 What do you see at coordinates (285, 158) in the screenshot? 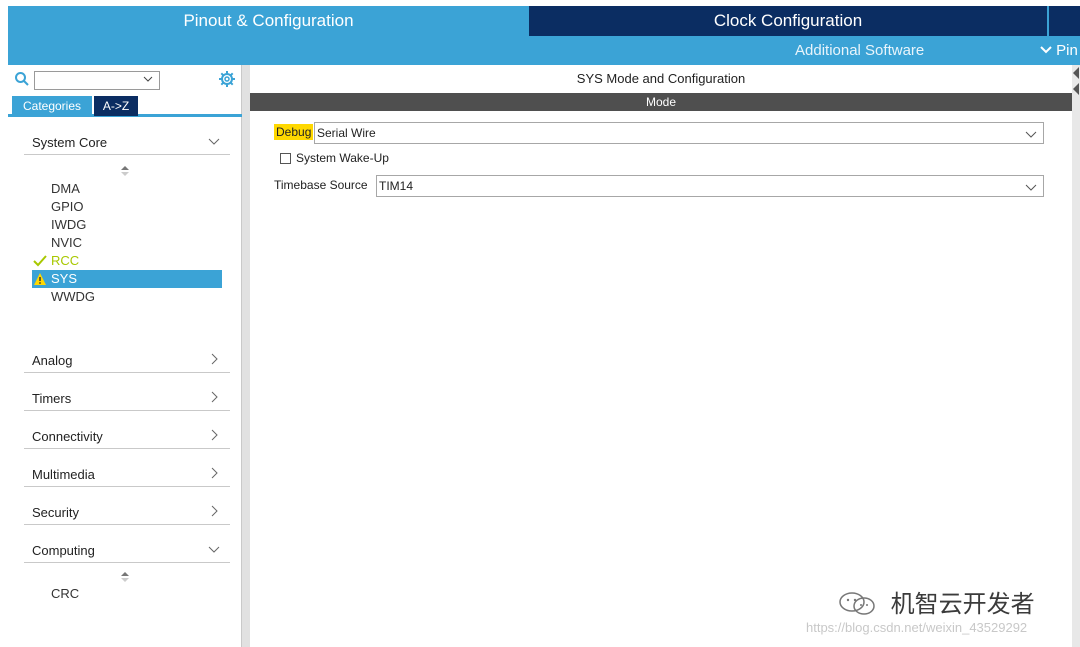
I see `wakeup-checkbox` at bounding box center [285, 158].